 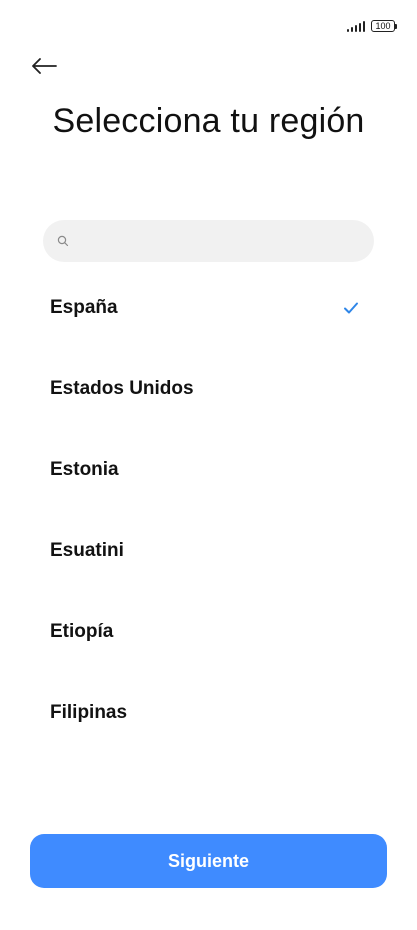 I want to click on list-item-estados-unidos: Estados Unidos, so click(x=208, y=388).